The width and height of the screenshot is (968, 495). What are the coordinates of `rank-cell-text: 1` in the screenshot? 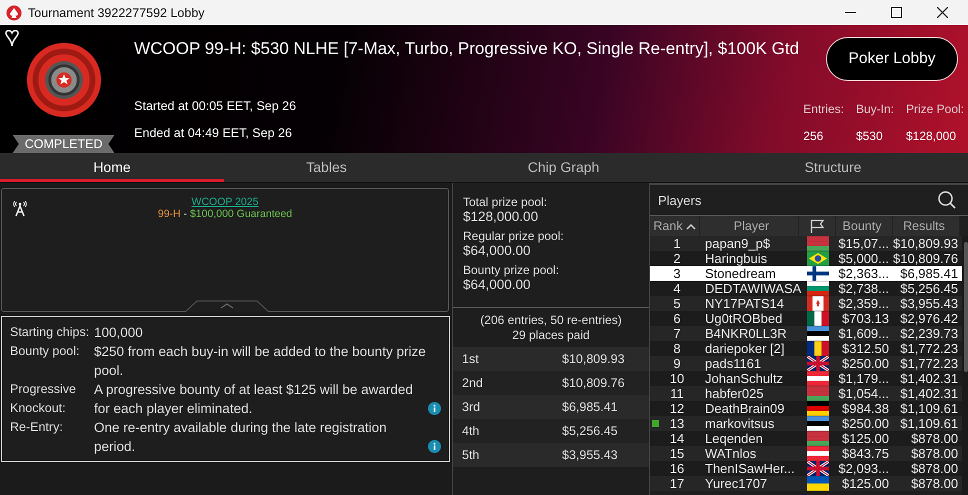 It's located at (677, 243).